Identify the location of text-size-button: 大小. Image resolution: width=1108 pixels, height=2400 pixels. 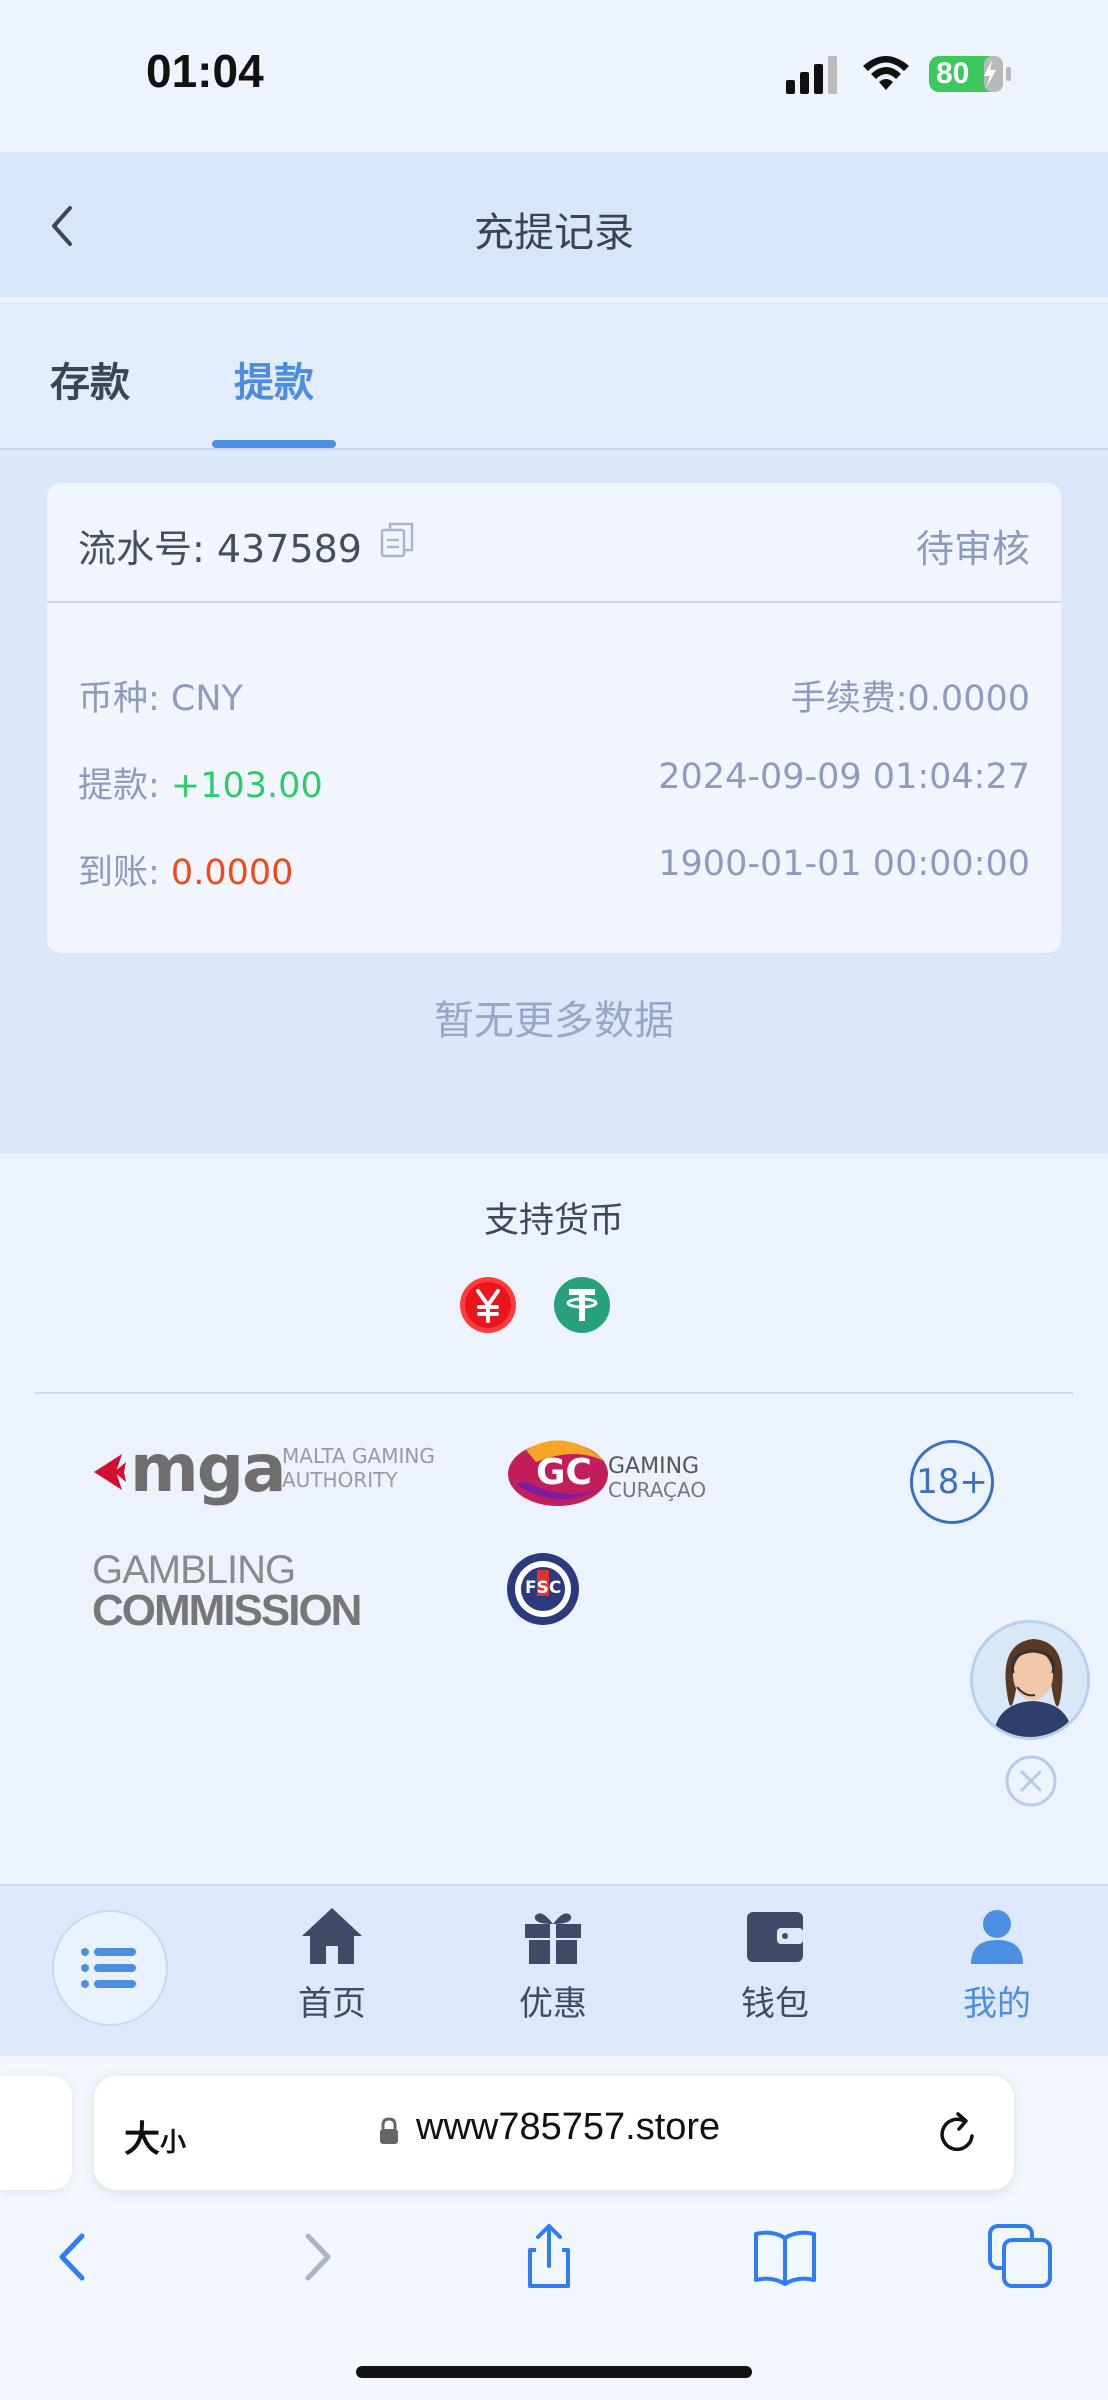
(155, 2136).